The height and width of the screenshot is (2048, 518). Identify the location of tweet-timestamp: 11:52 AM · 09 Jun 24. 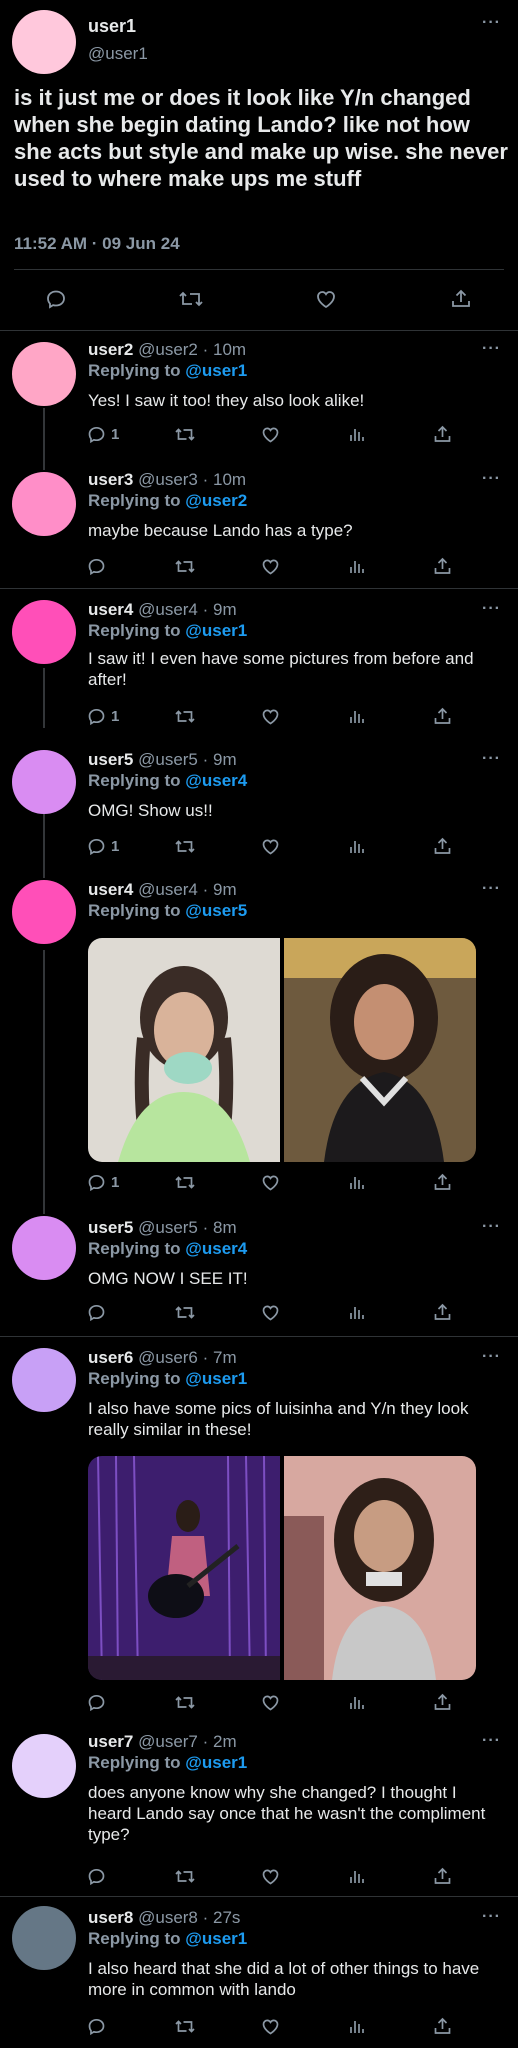
(97, 244).